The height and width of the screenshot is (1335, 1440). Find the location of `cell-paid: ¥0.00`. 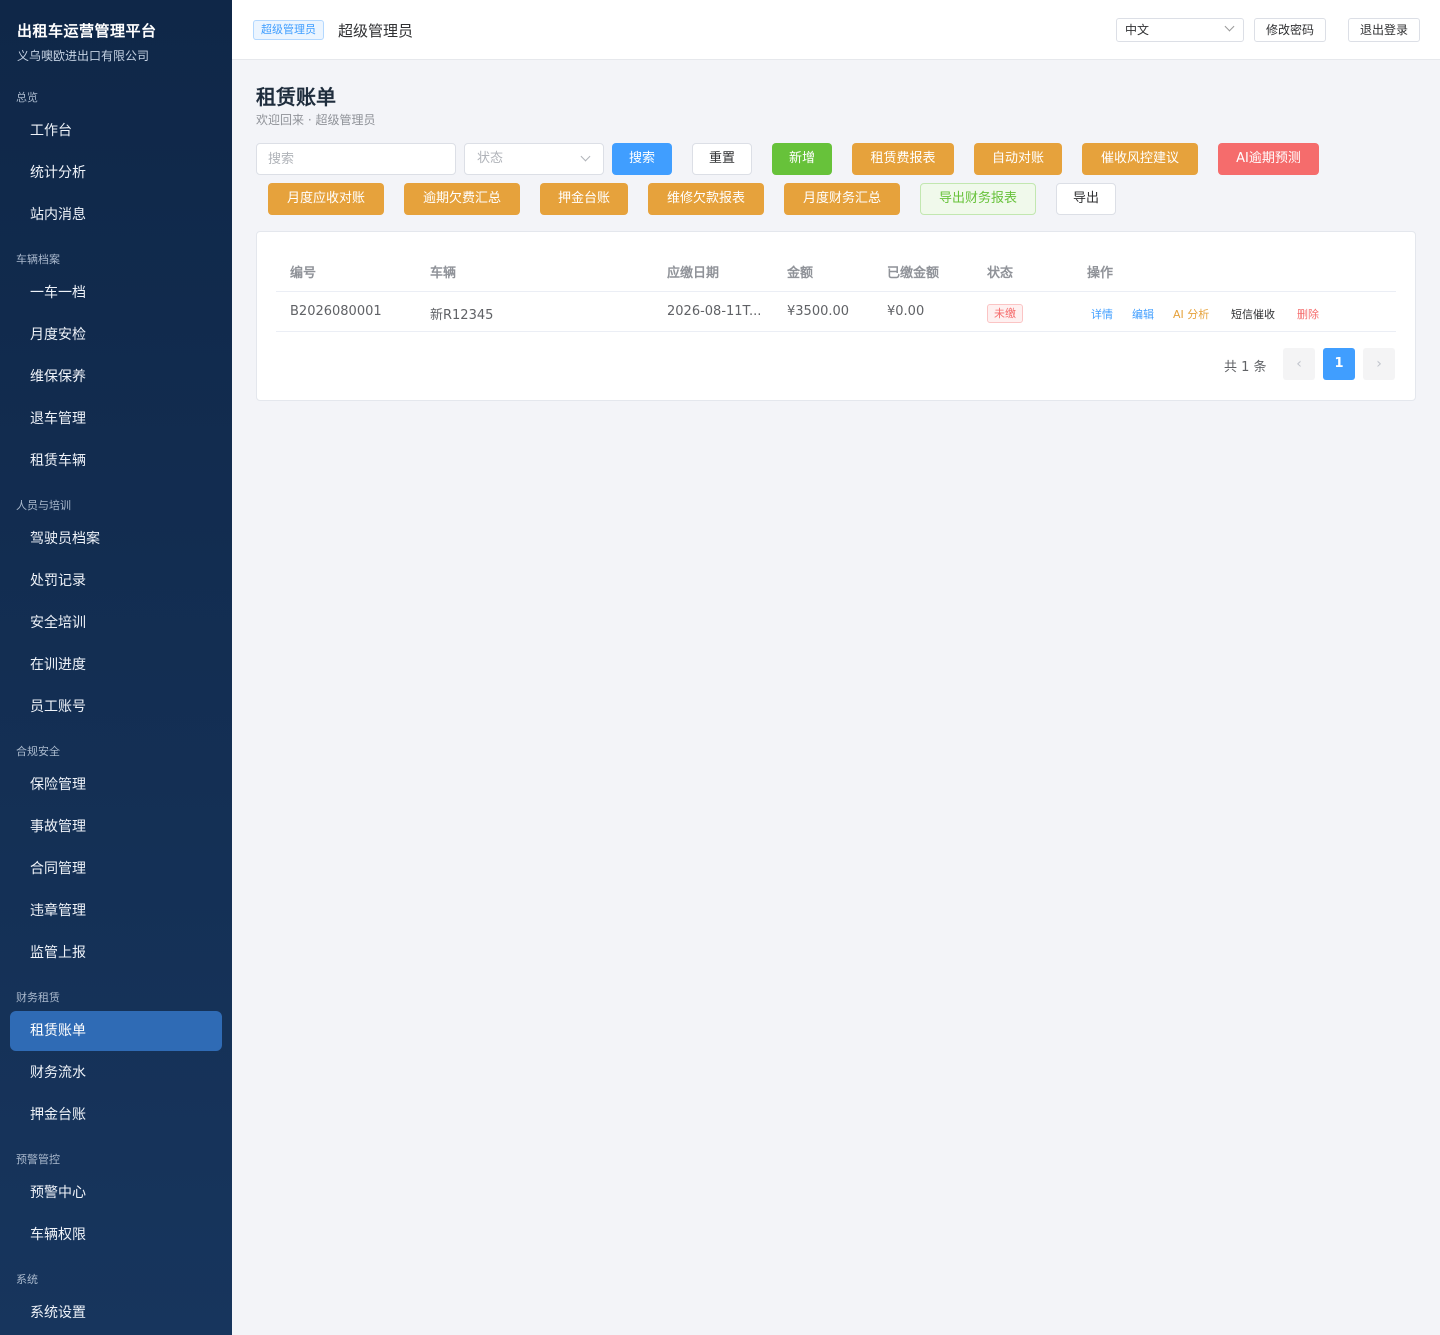

cell-paid: ¥0.00 is located at coordinates (906, 311).